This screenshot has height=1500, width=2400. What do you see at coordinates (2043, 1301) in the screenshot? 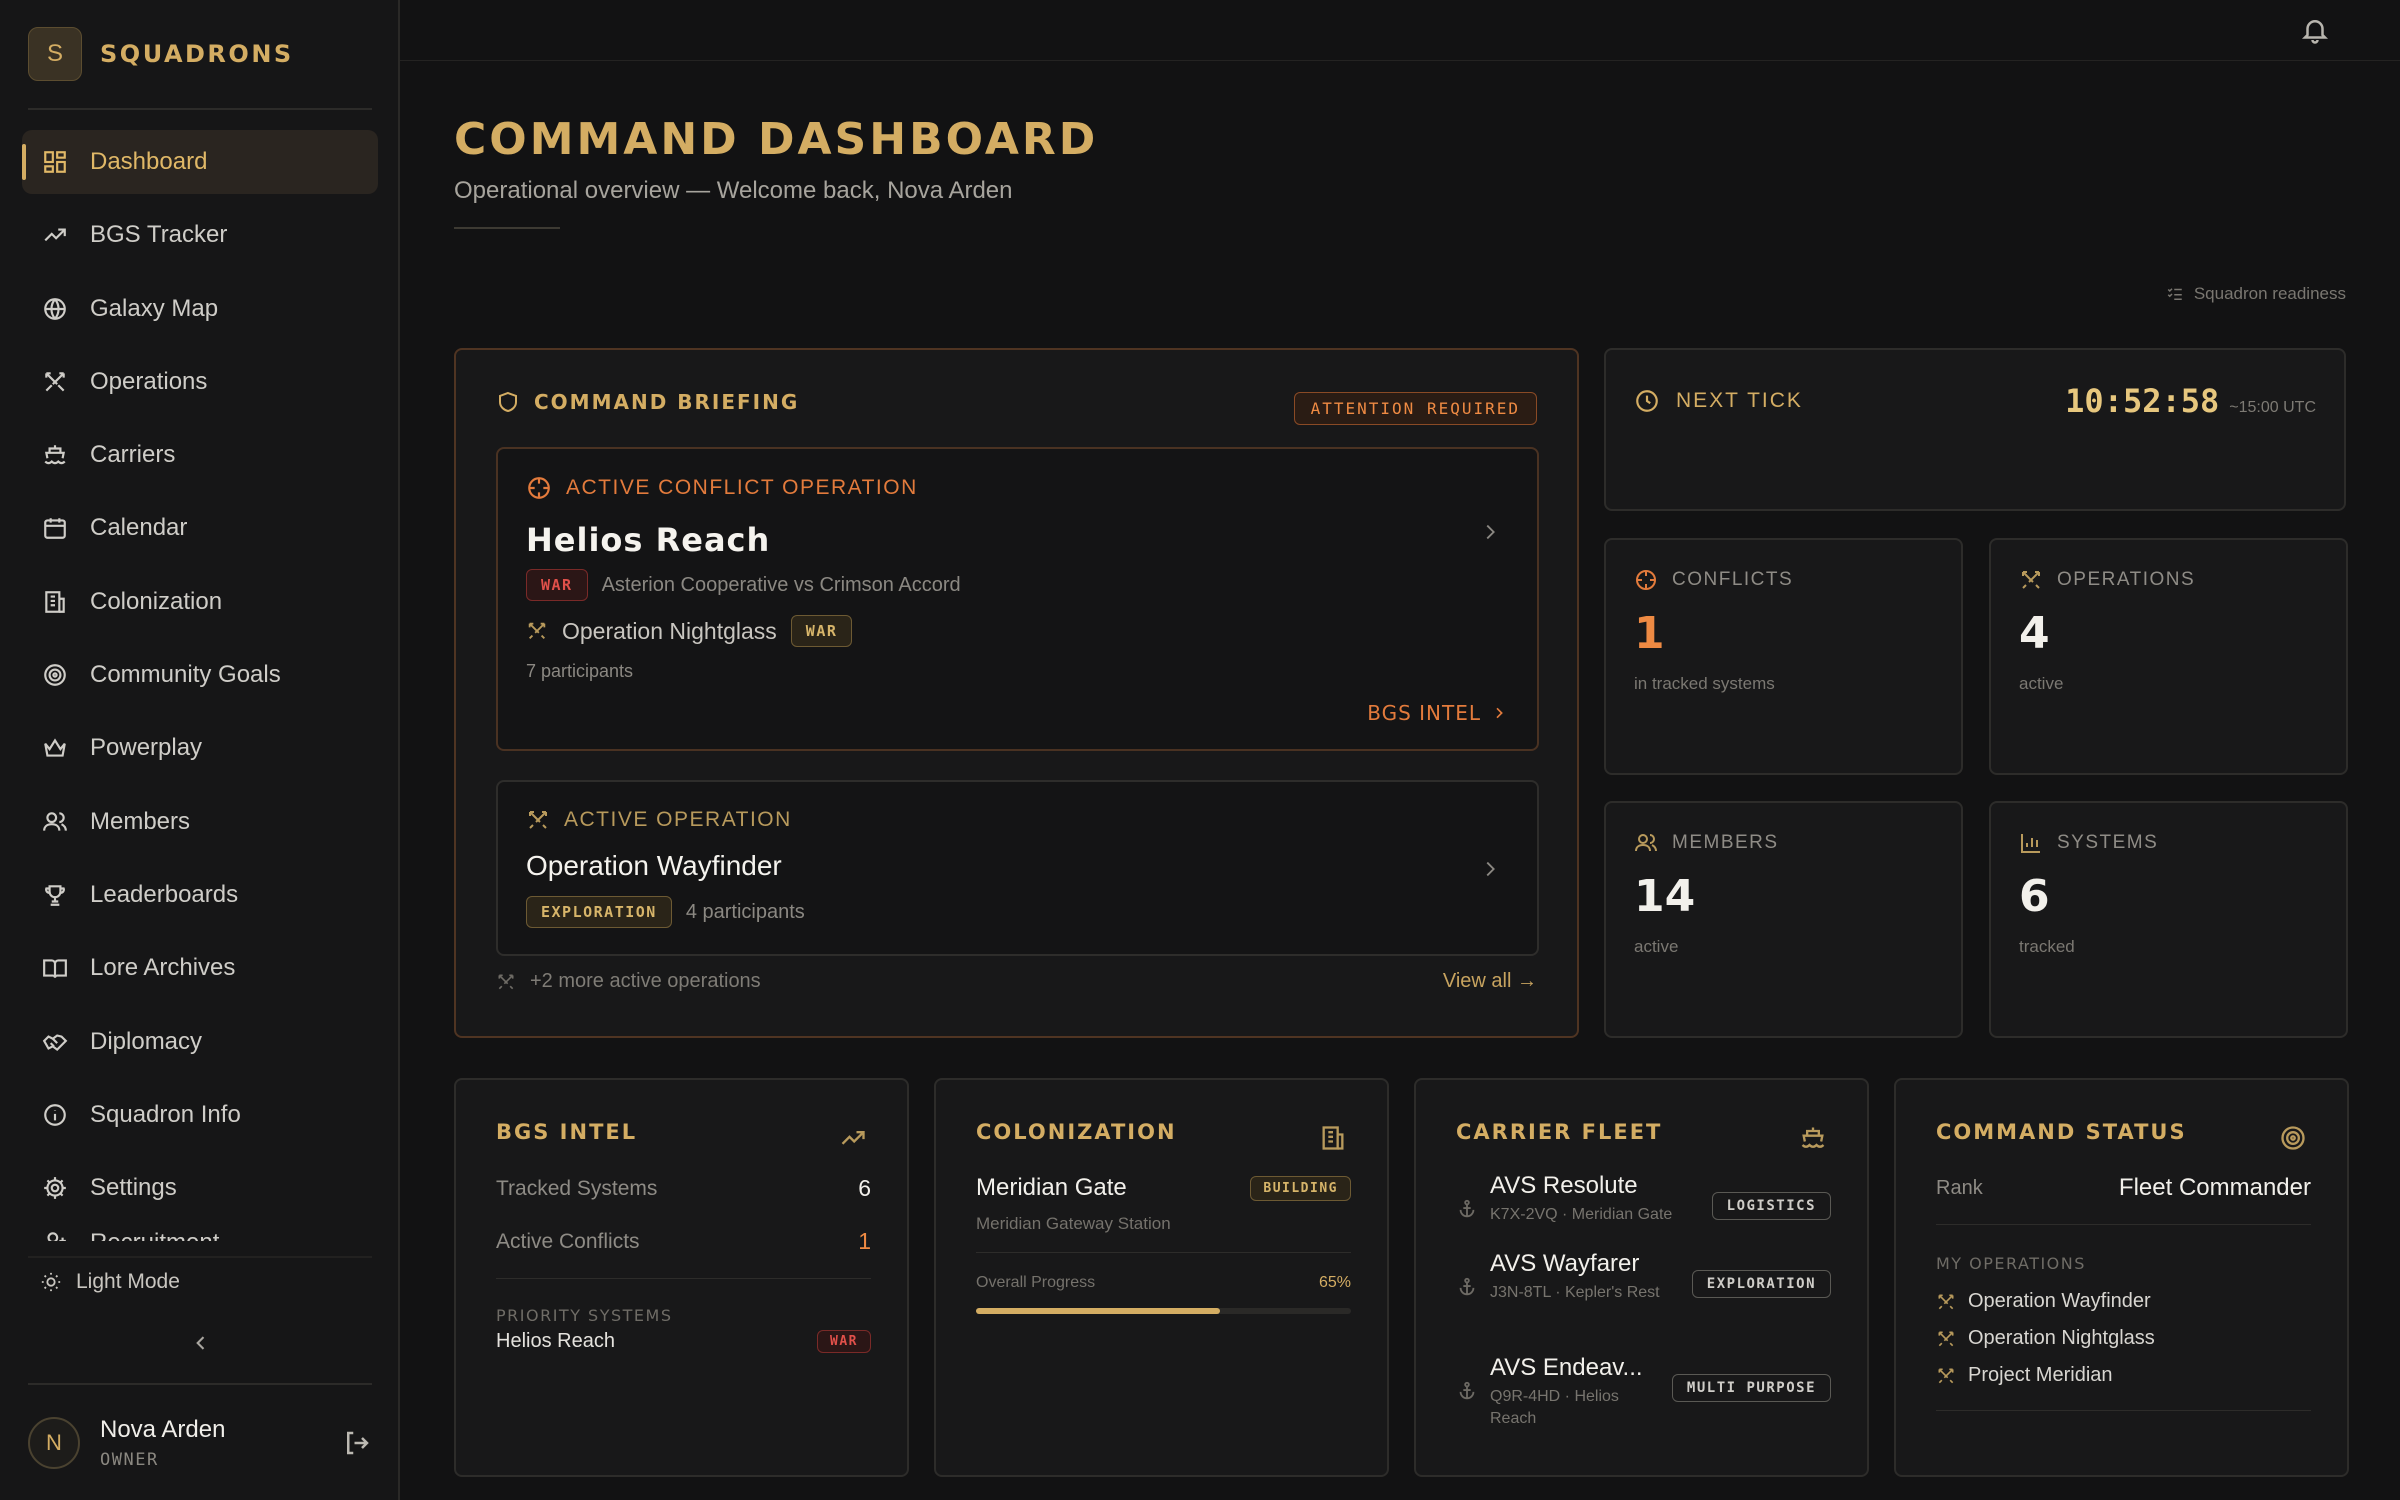
I see `my-operation-item: Operation Wayfinder` at bounding box center [2043, 1301].